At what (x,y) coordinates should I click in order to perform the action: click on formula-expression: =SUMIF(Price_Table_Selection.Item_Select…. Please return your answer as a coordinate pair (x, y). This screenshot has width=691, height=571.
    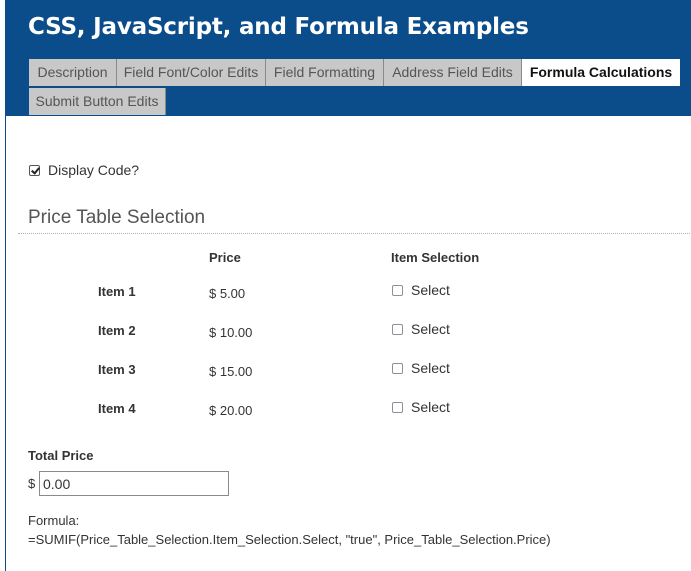
    Looking at the image, I should click on (289, 539).